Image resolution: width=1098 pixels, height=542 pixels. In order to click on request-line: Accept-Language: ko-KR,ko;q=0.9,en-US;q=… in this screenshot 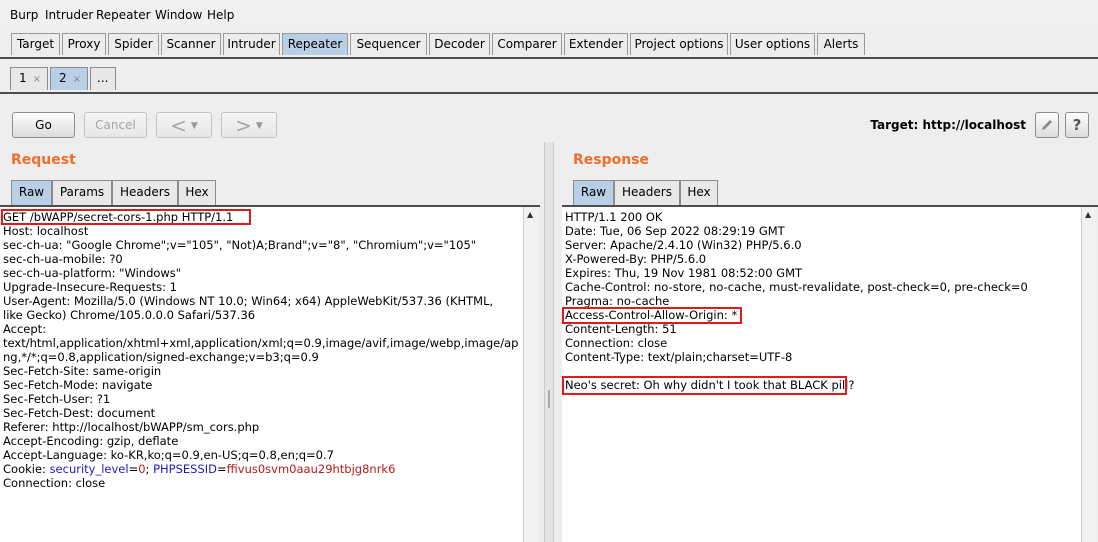, I will do `click(168, 455)`.